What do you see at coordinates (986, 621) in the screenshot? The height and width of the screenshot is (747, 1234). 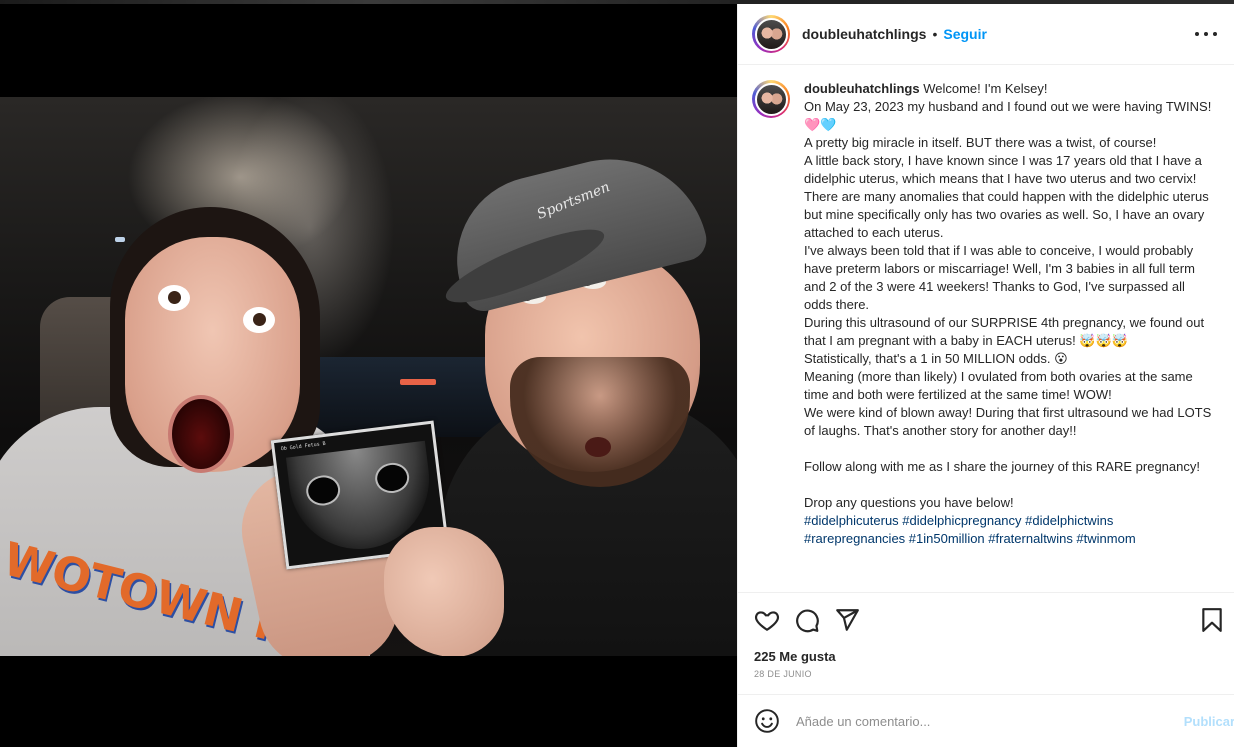 I see `post-actions` at bounding box center [986, 621].